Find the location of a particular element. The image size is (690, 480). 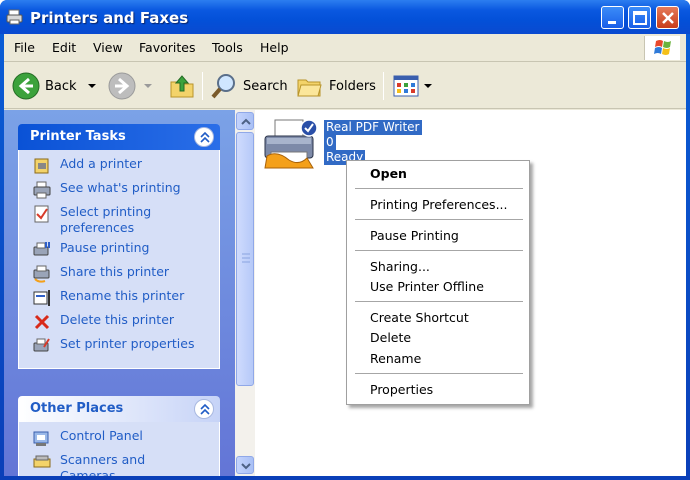

menu-create-shortcut: Create Shortcut is located at coordinates (419, 317).